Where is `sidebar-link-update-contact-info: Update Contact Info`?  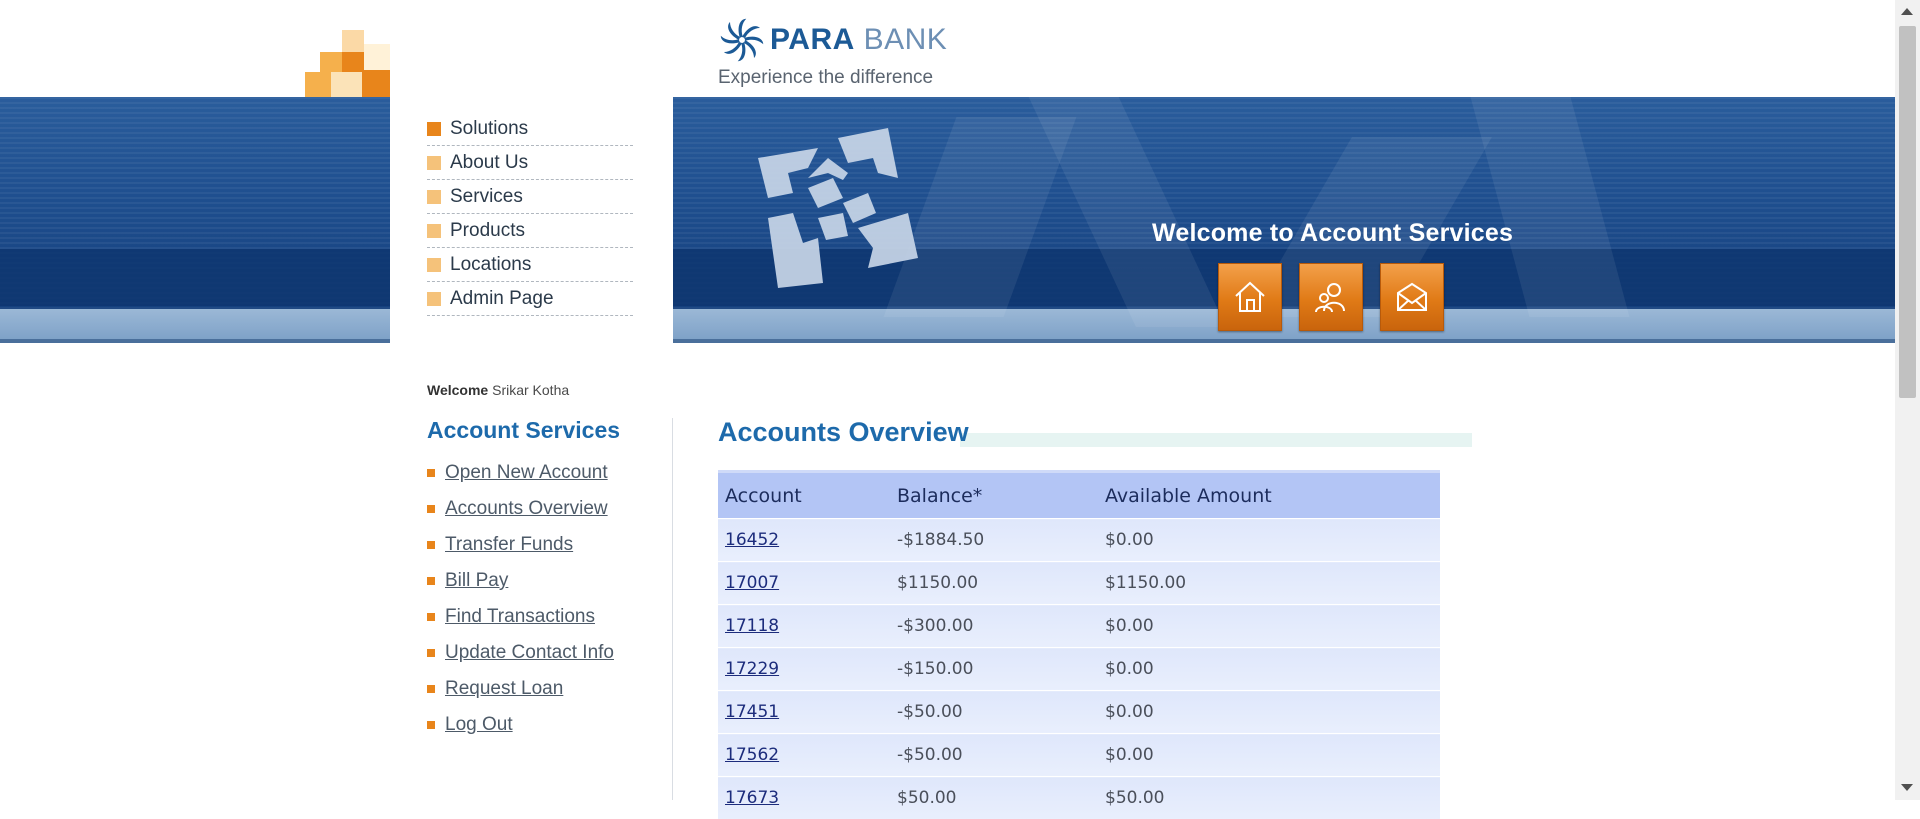
sidebar-link-update-contact-info: Update Contact Info is located at coordinates (520, 653).